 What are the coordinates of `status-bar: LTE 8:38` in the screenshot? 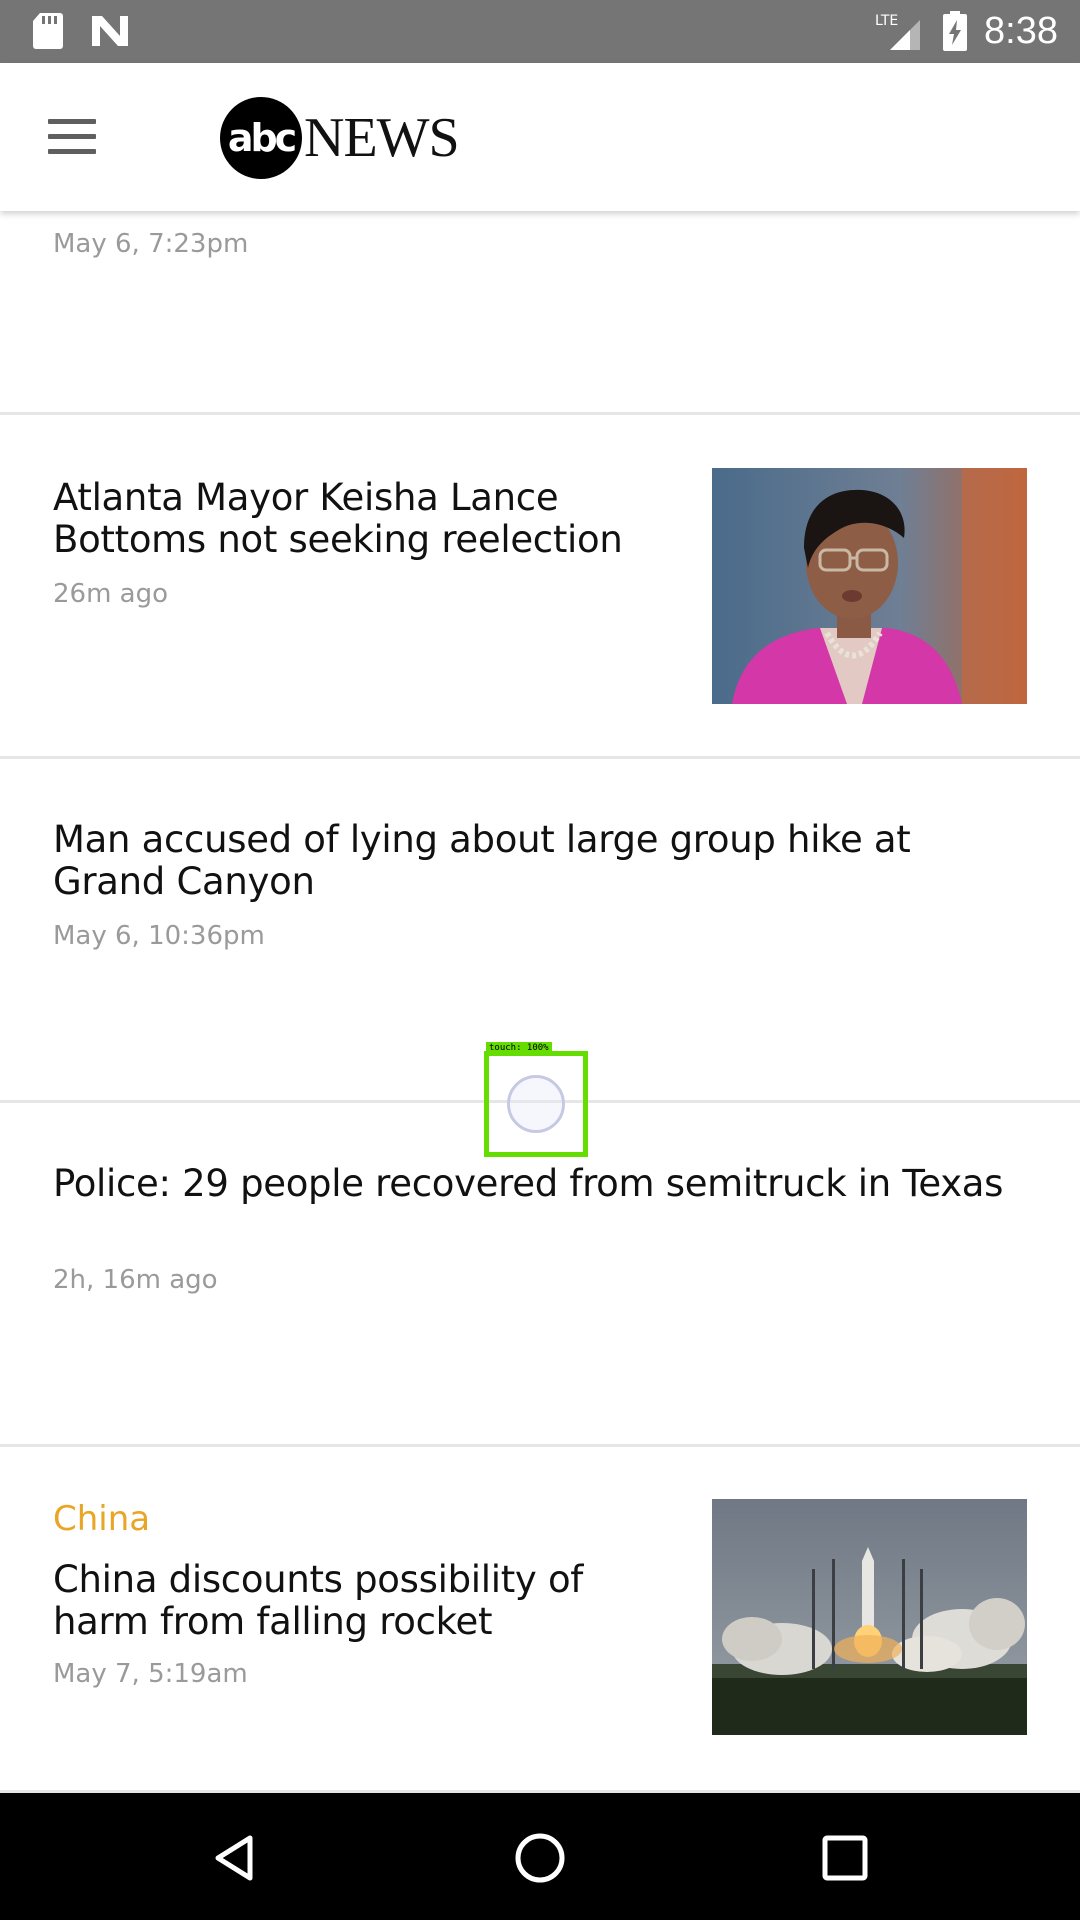 It's located at (540, 31).